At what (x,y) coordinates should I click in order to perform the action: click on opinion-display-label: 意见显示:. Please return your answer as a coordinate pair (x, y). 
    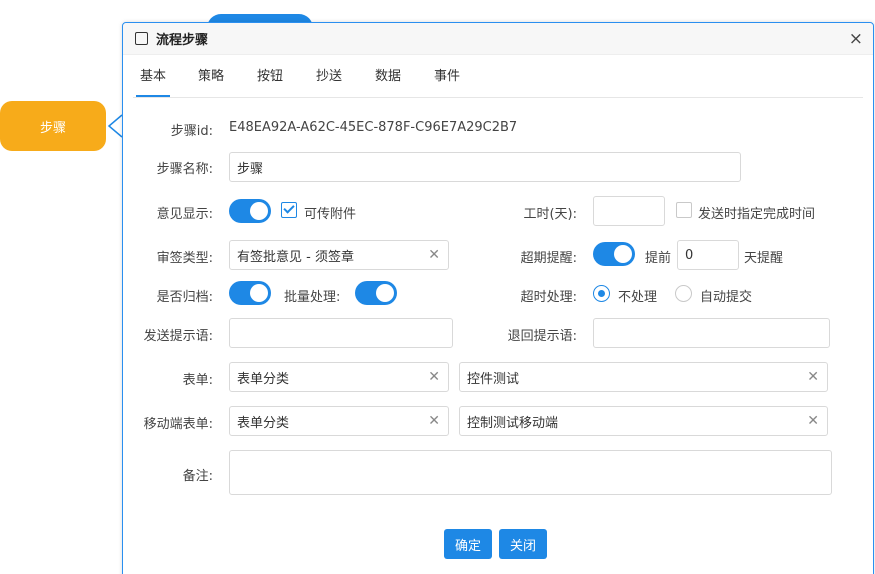
    Looking at the image, I should click on (184, 214).